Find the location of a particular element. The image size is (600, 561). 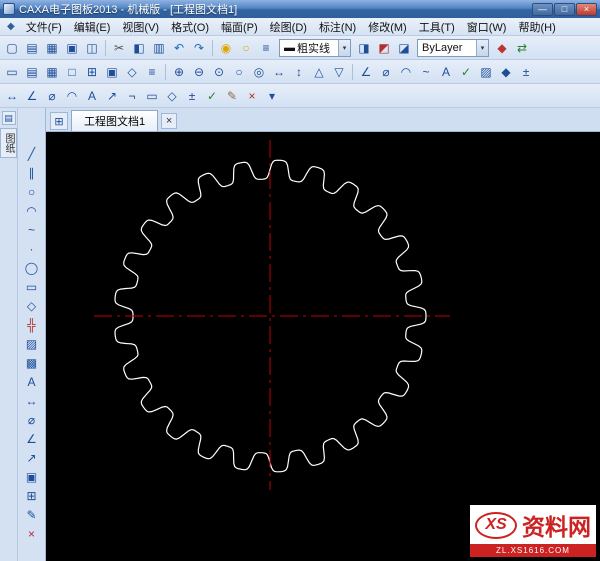

dim-leader-icon: ↗ is located at coordinates (112, 96).